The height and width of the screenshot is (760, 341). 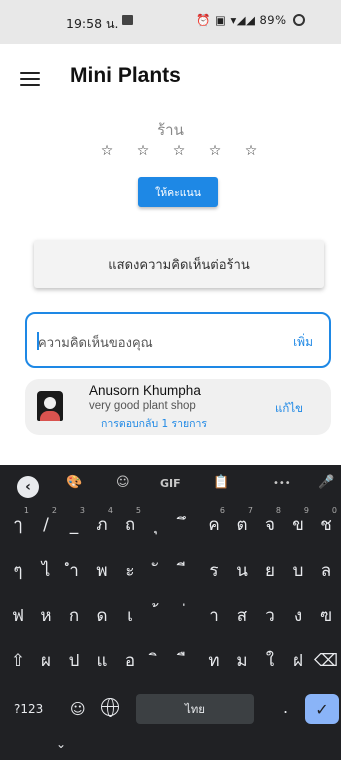 What do you see at coordinates (282, 483) in the screenshot?
I see `more-icon: •••` at bounding box center [282, 483].